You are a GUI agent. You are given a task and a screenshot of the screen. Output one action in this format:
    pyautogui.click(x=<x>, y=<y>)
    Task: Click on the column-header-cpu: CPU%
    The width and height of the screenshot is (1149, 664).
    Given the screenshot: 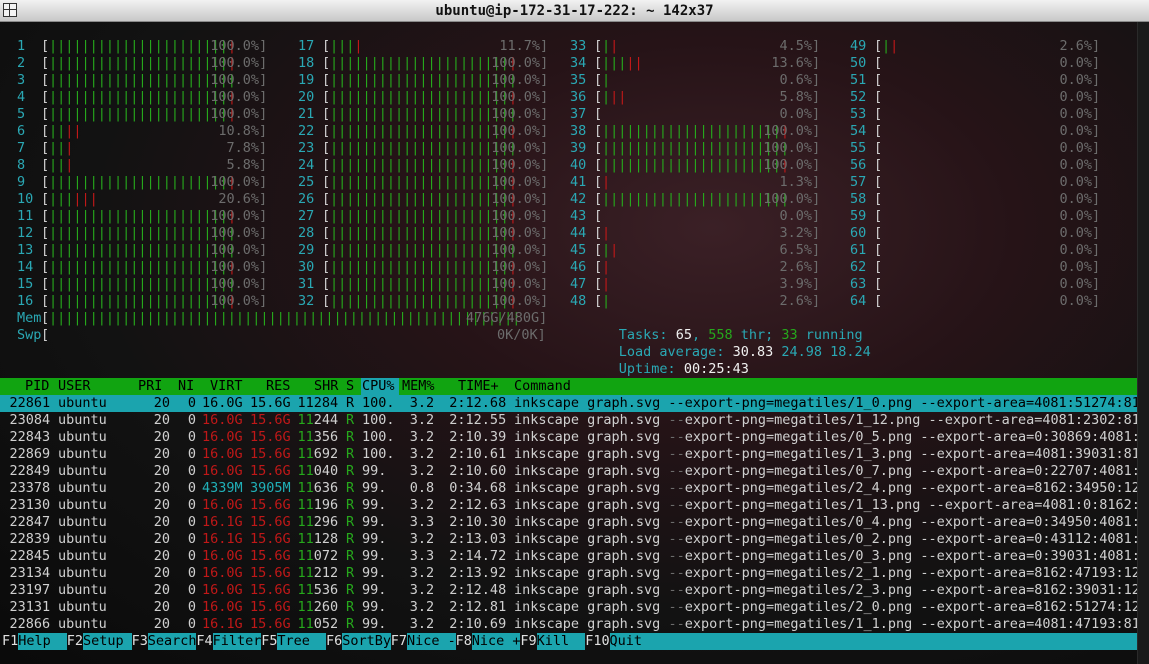 What is the action you would take?
    pyautogui.click(x=378, y=386)
    